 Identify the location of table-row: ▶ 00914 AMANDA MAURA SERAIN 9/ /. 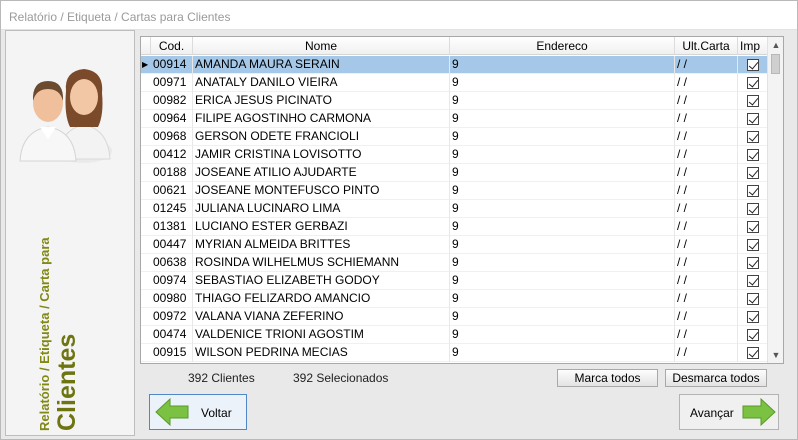
(454, 65).